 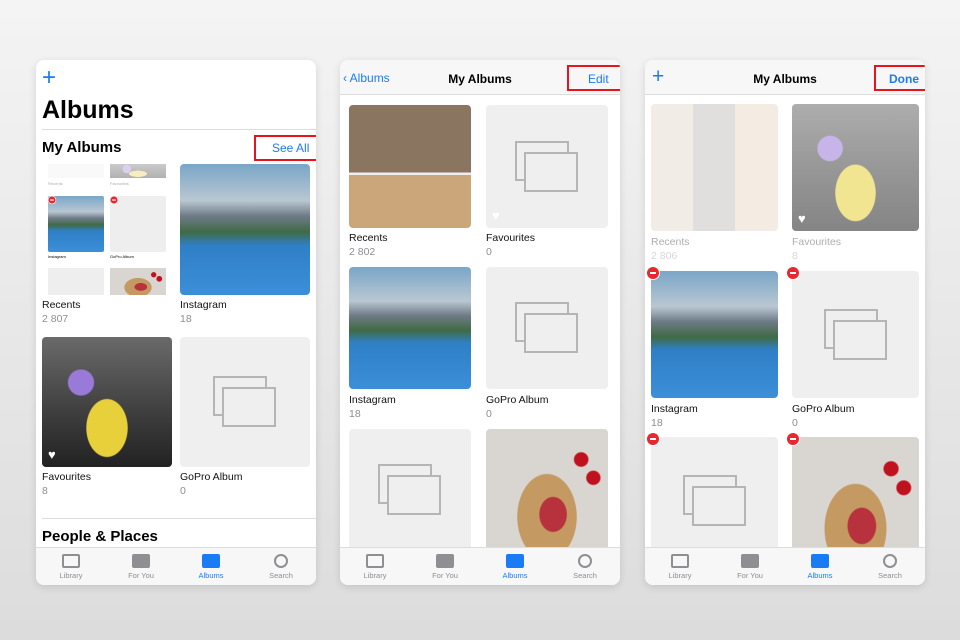 What do you see at coordinates (57, 256) in the screenshot?
I see `mini-label: Instagram` at bounding box center [57, 256].